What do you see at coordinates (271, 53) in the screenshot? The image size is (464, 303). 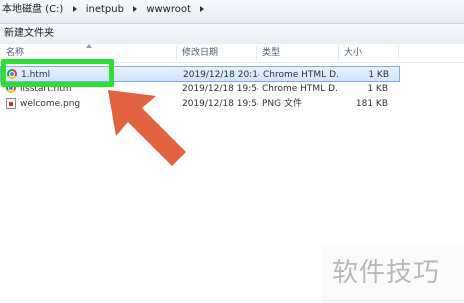 I see `column-header-type: 类型` at bounding box center [271, 53].